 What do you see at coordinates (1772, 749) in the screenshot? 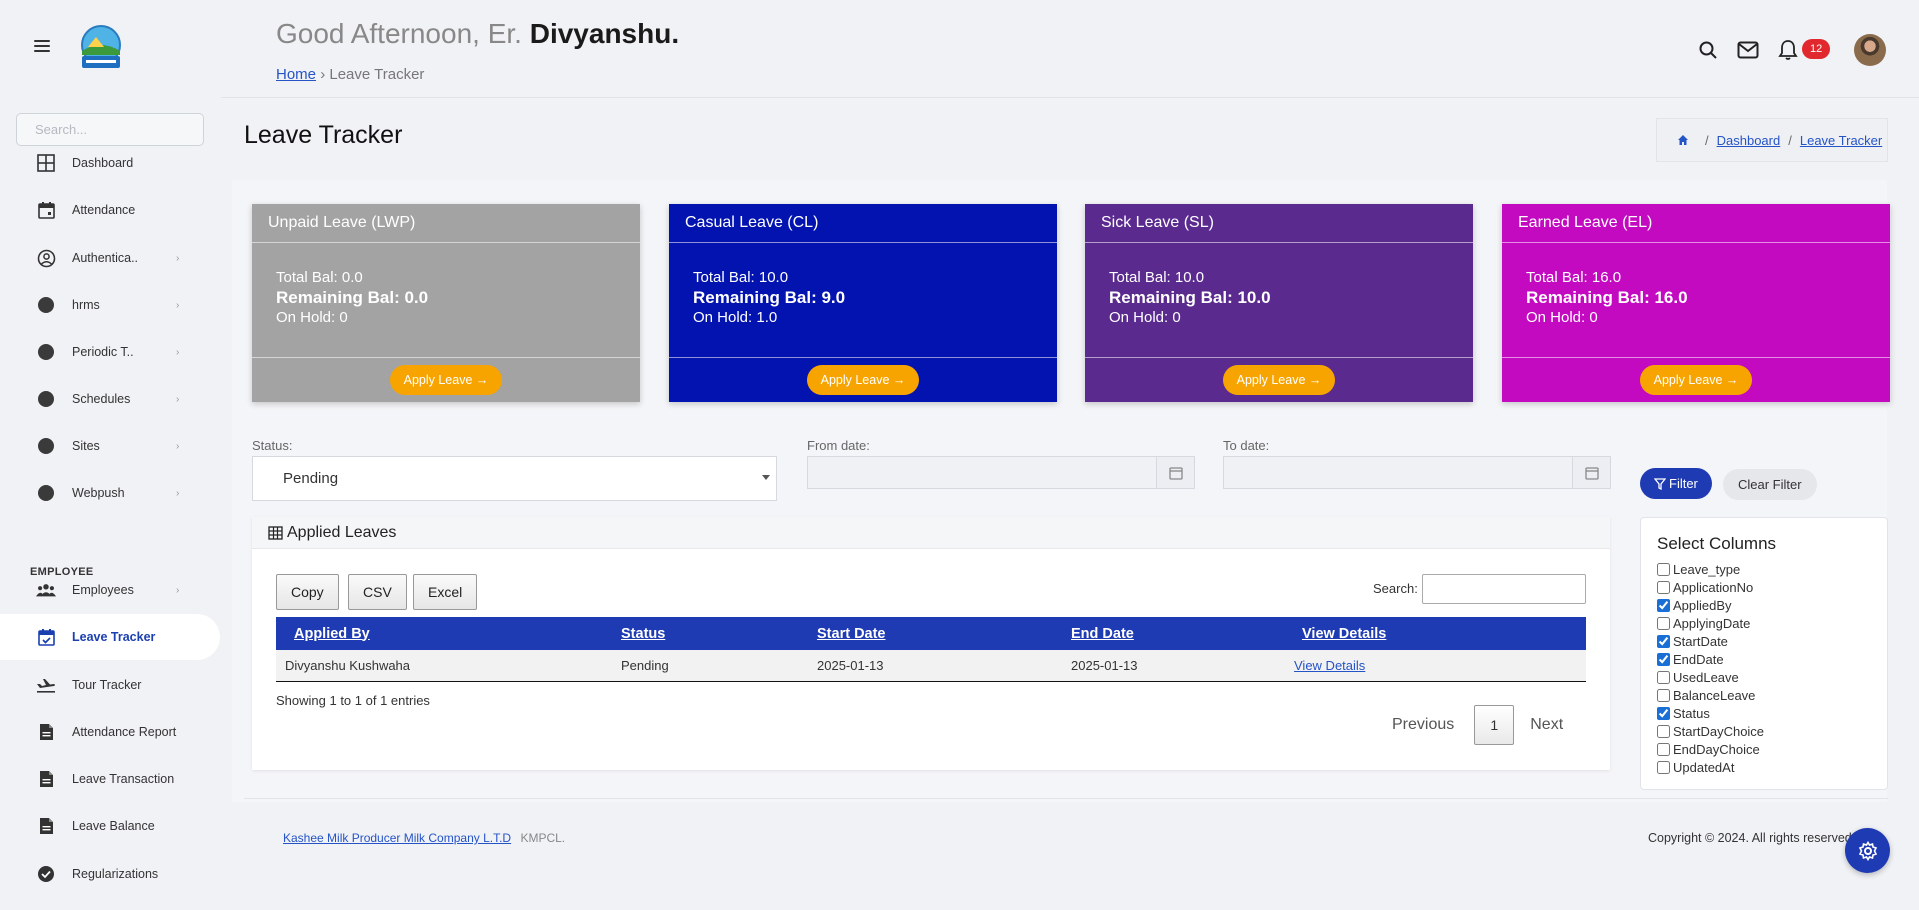
I see `column-option-enddaychoice: EndDayChoice` at bounding box center [1772, 749].